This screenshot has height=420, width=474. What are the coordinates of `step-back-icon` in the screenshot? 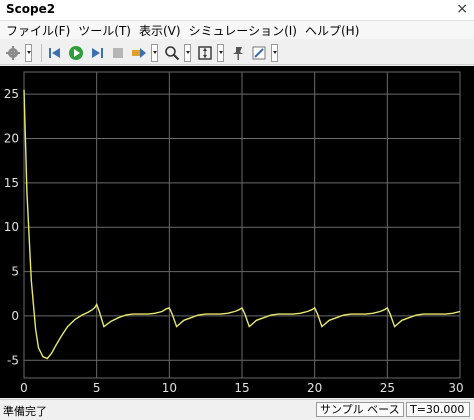 It's located at (55, 53).